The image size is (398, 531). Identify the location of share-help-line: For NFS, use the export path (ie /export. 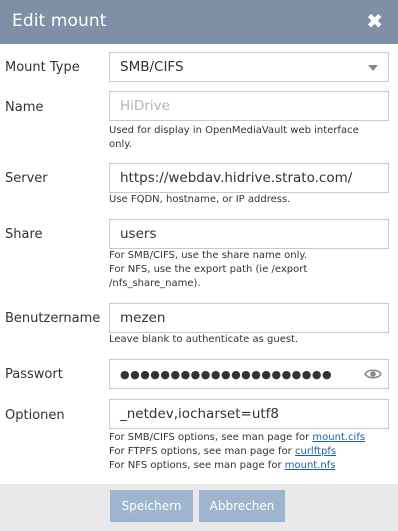
(208, 269).